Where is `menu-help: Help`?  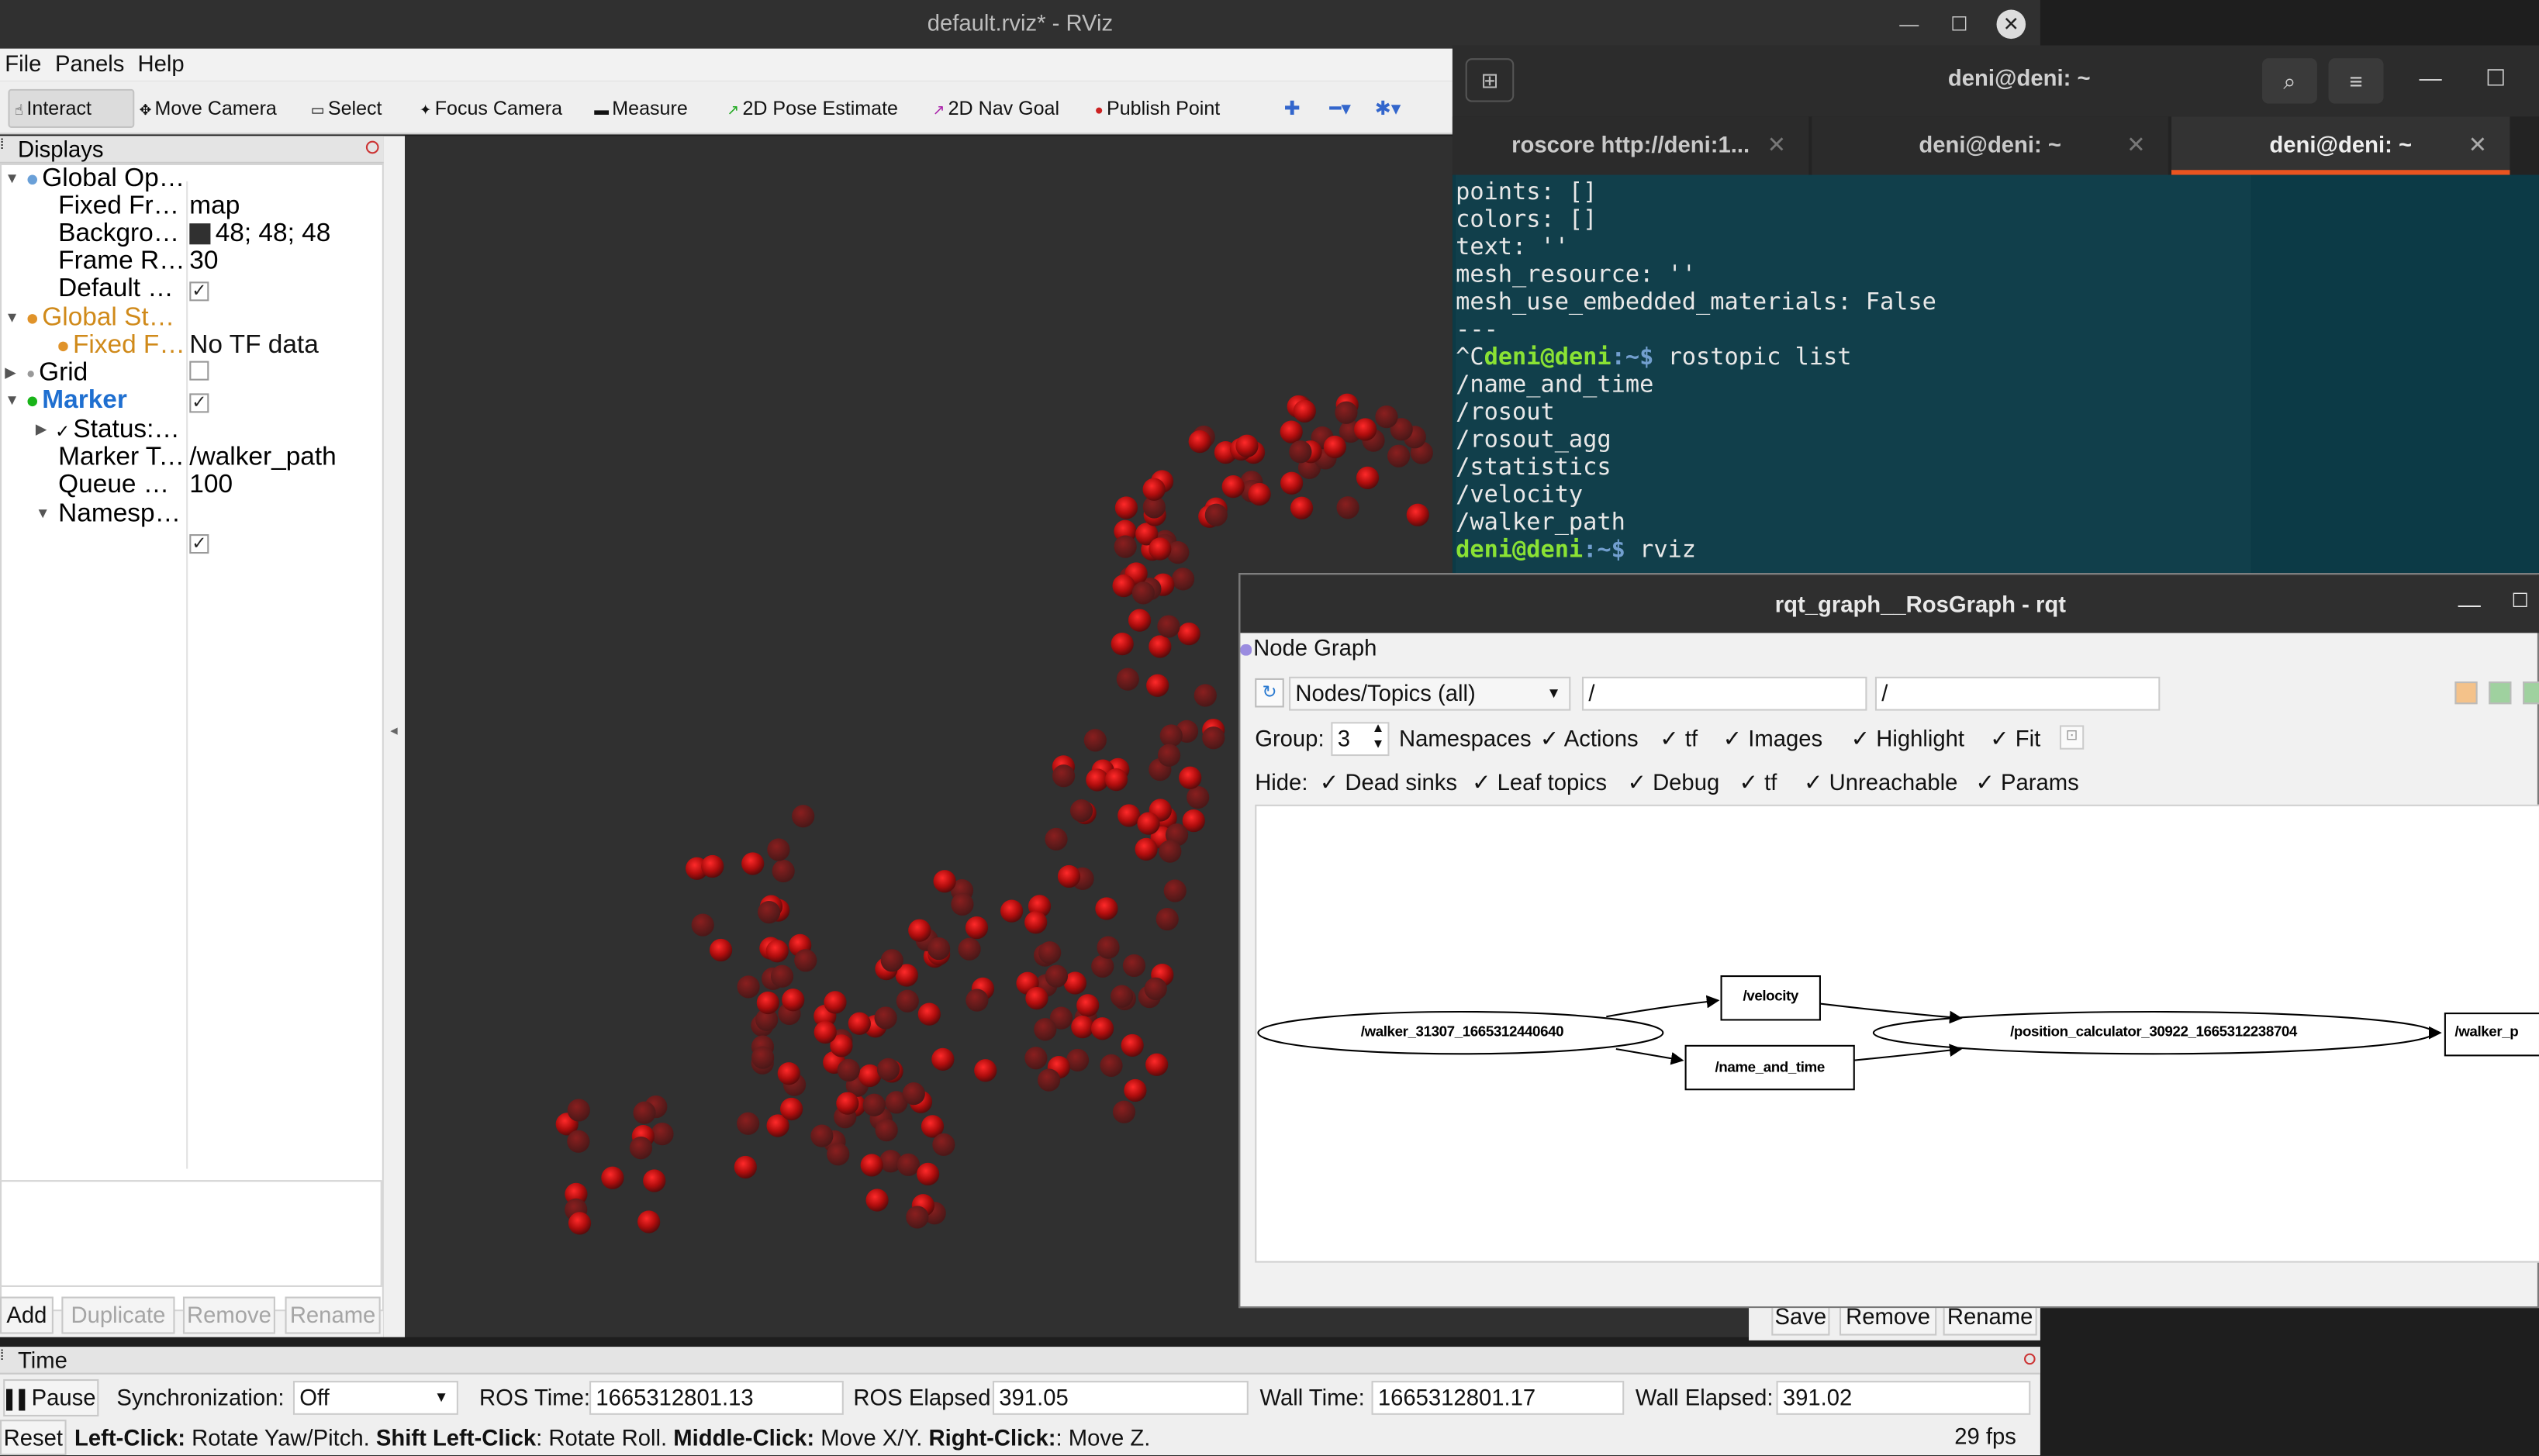 menu-help: Help is located at coordinates (160, 63).